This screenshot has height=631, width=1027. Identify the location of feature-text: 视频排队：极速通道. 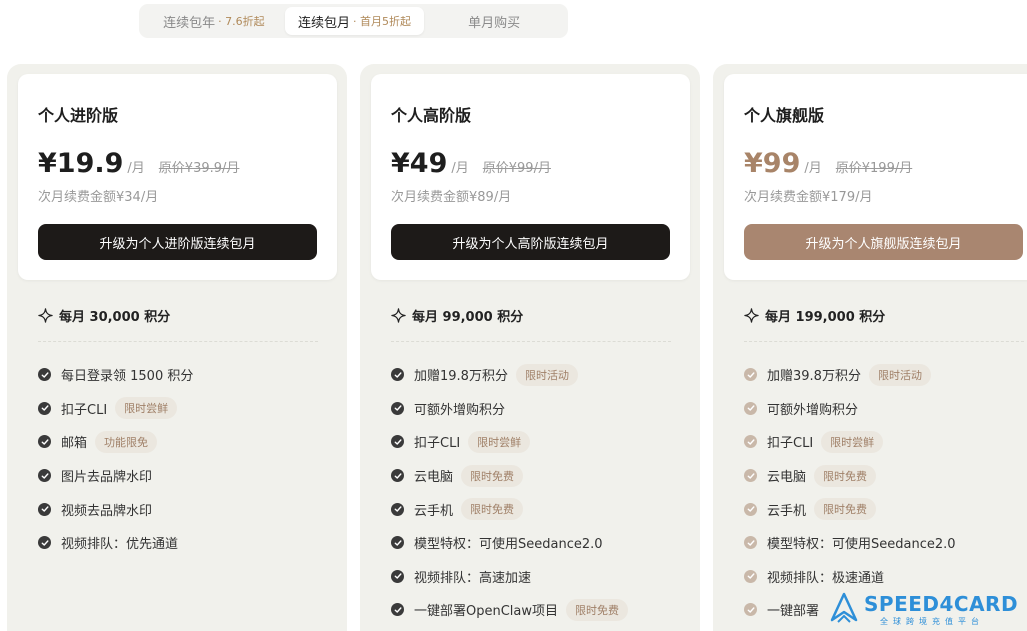
(826, 578).